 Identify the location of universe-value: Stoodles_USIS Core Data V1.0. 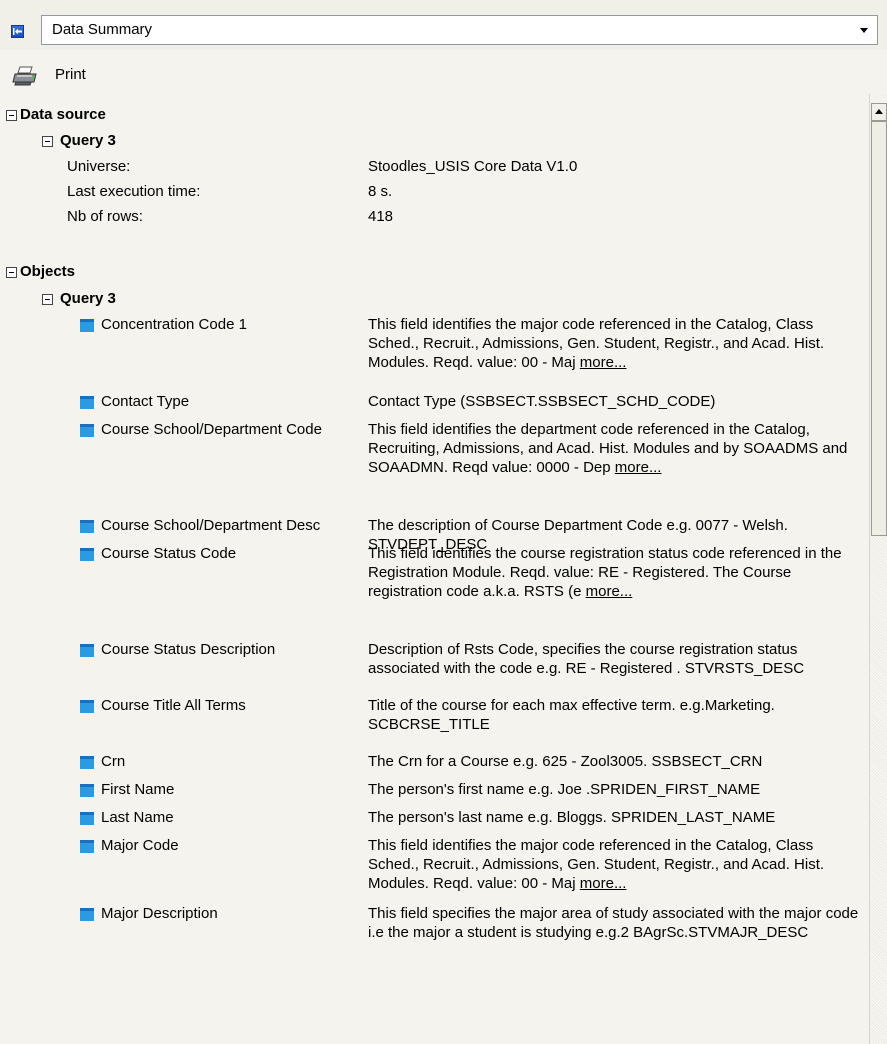
(473, 166).